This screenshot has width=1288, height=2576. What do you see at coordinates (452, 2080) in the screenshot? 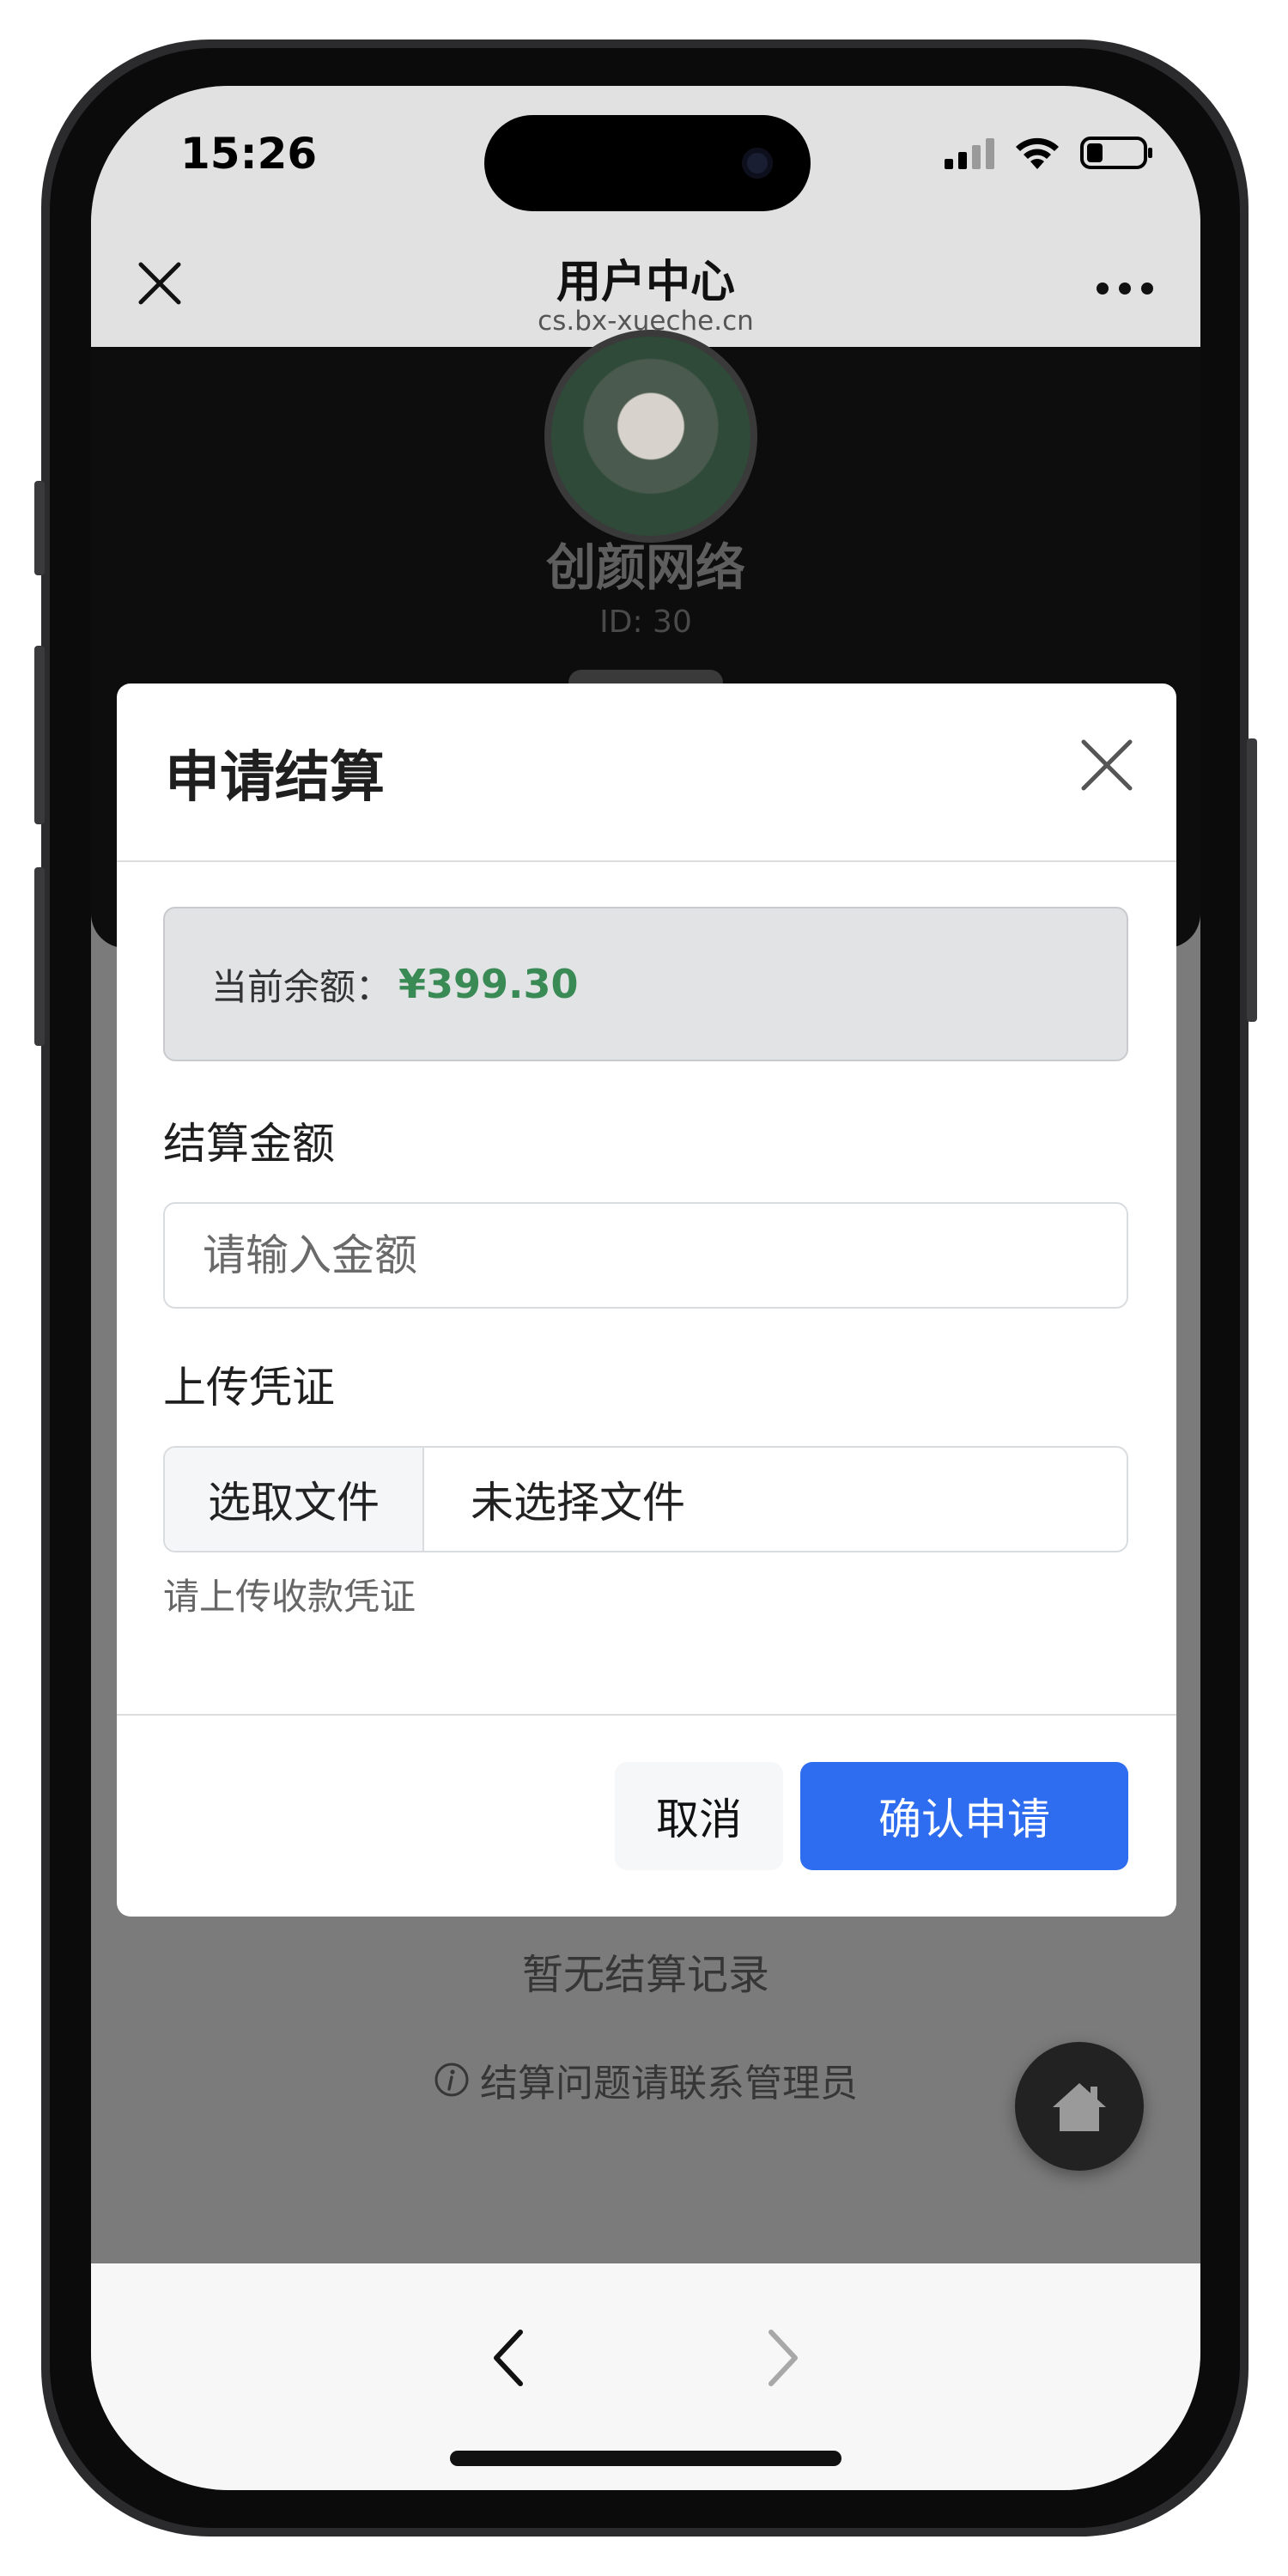
I see `info-icon` at bounding box center [452, 2080].